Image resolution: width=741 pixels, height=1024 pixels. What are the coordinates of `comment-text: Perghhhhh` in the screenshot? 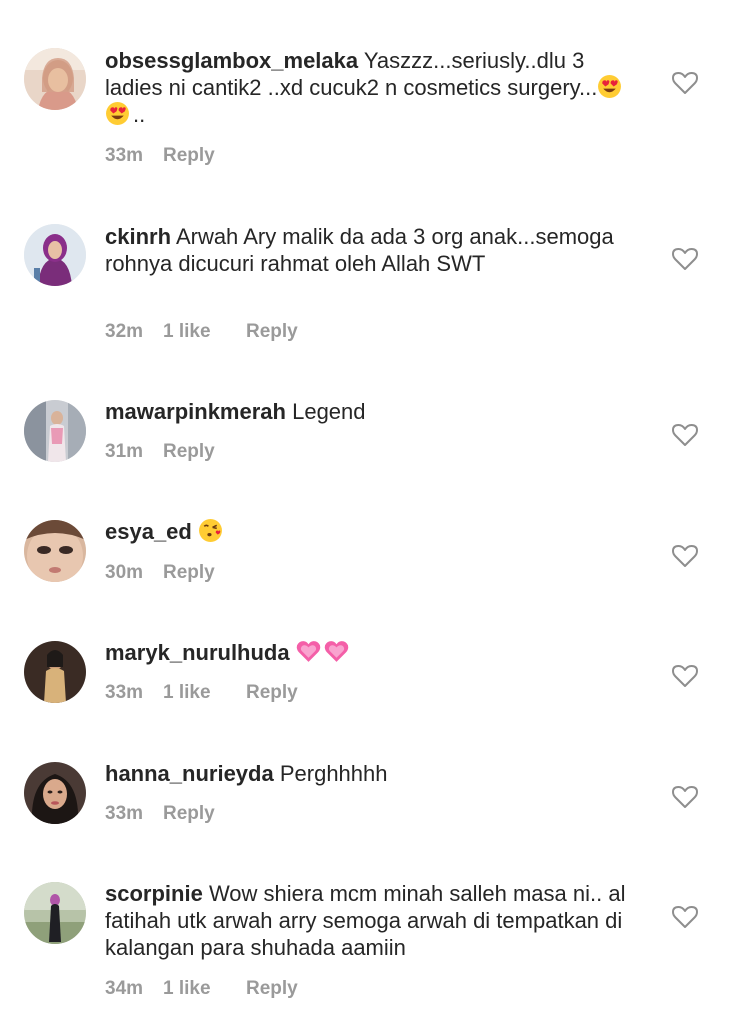 It's located at (333, 773).